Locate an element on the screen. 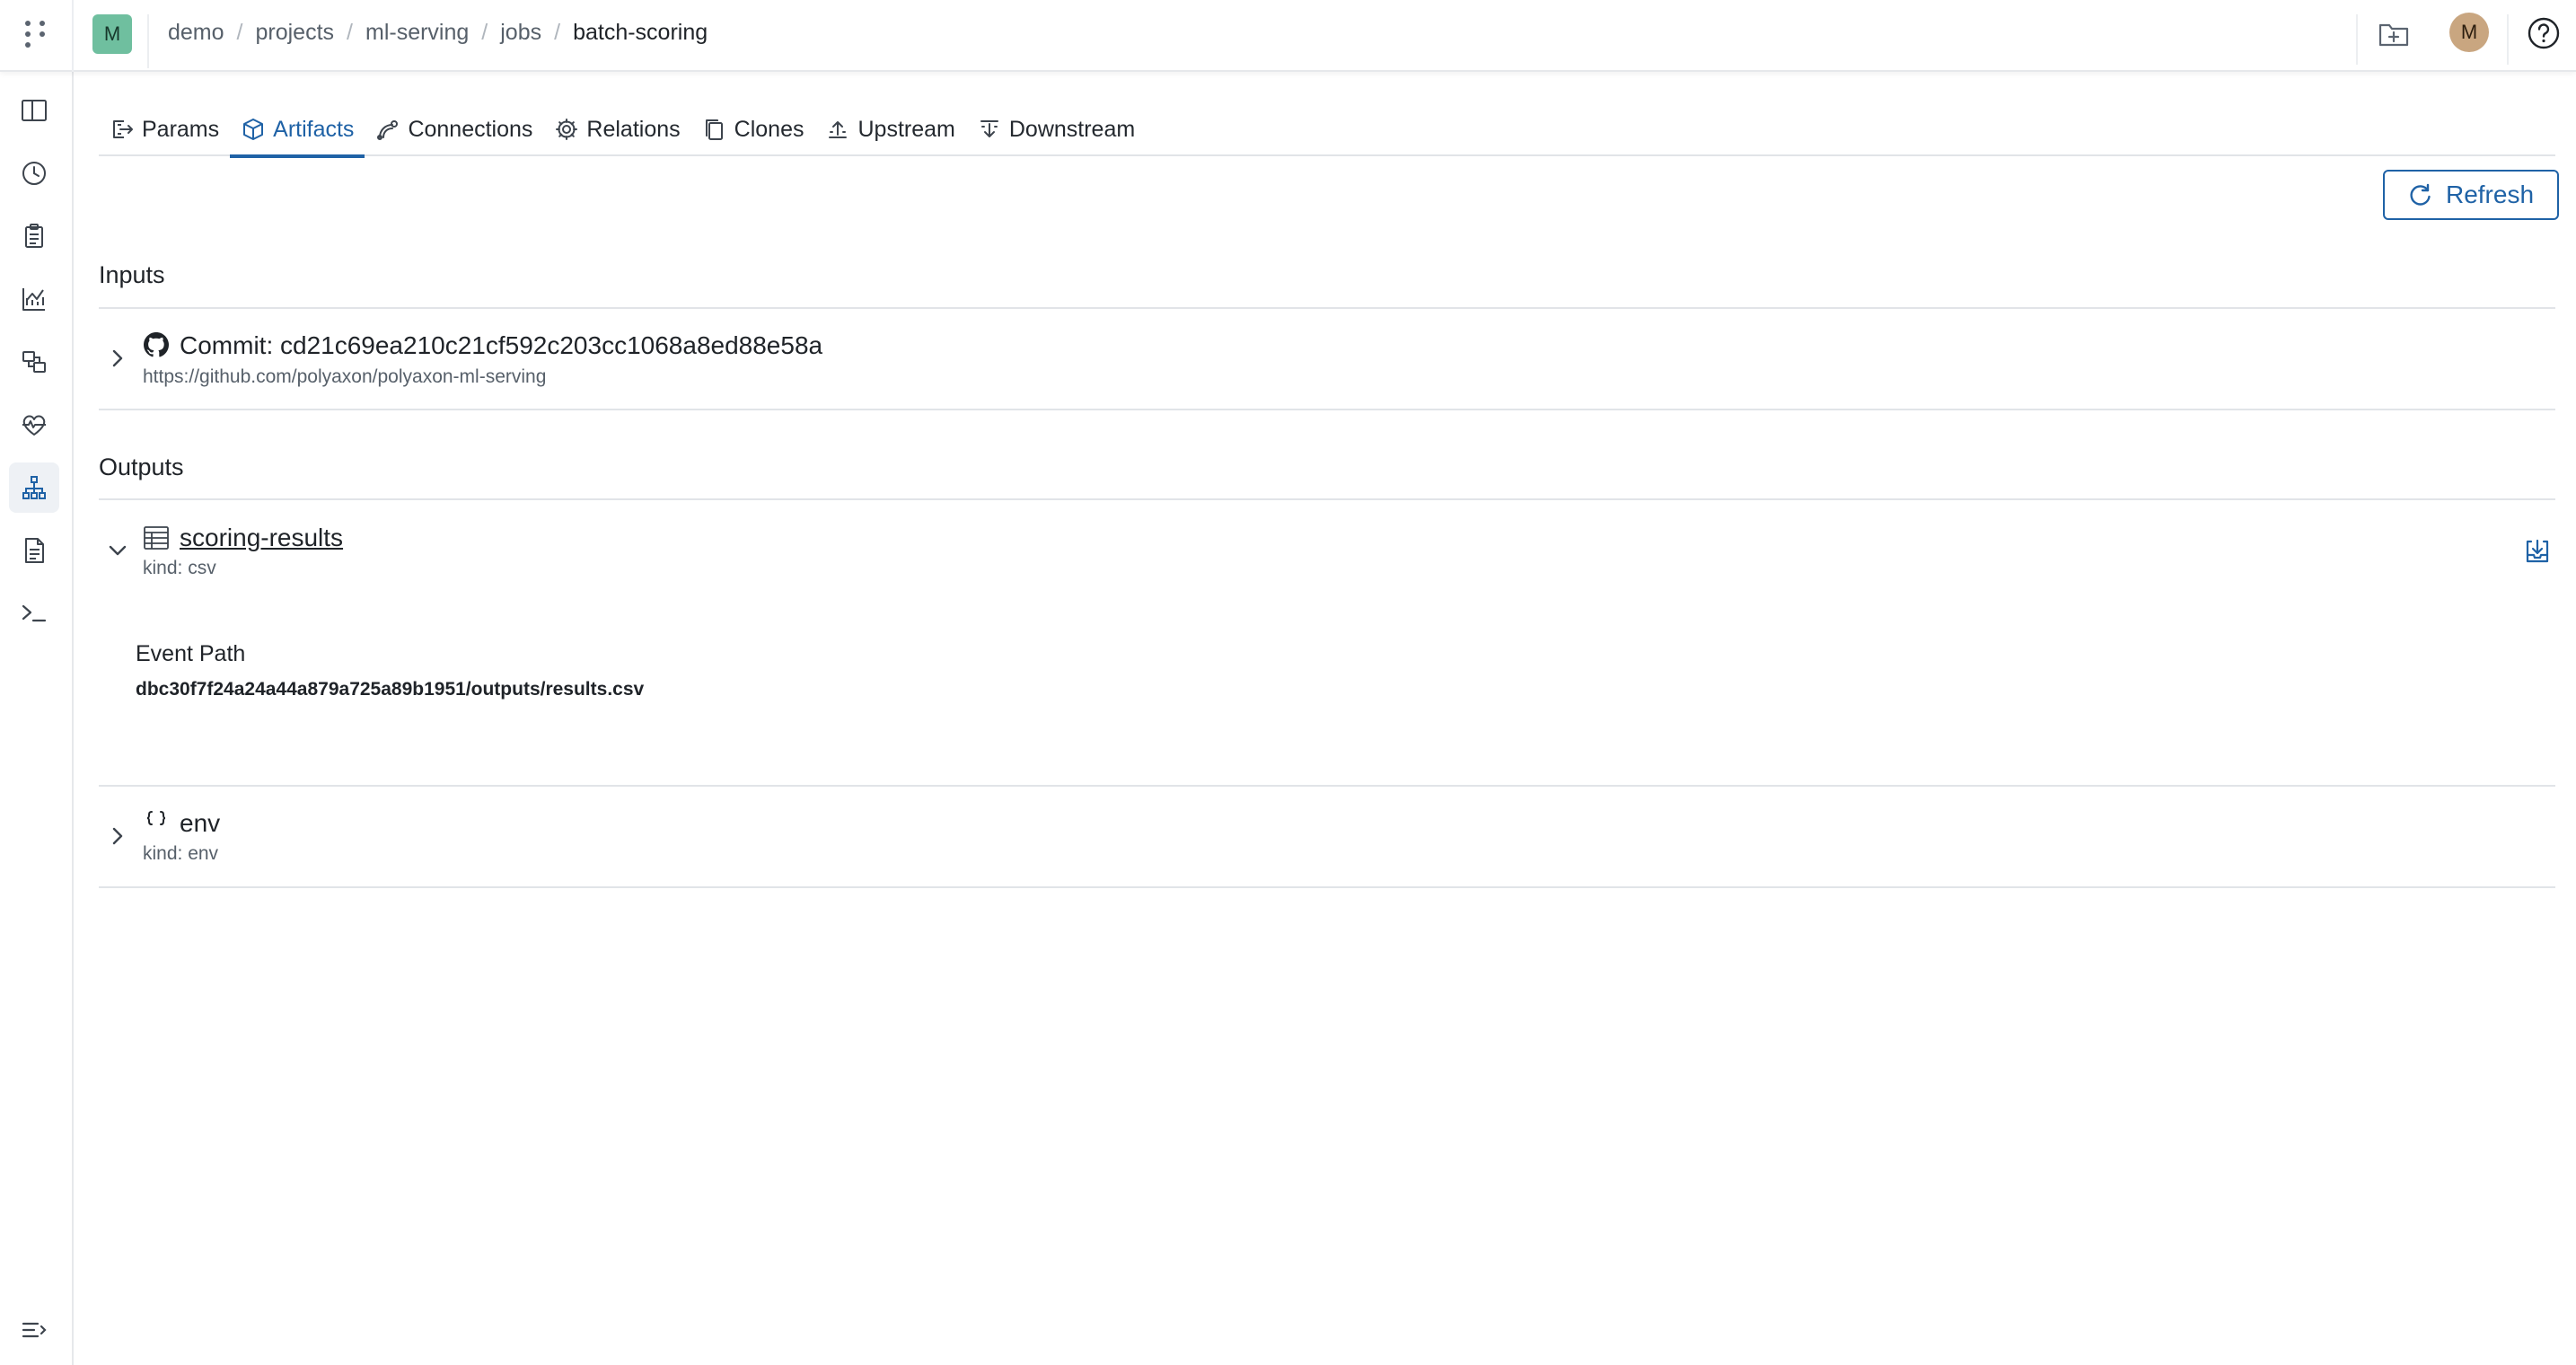  refresh-button: Refresh is located at coordinates (2471, 195).